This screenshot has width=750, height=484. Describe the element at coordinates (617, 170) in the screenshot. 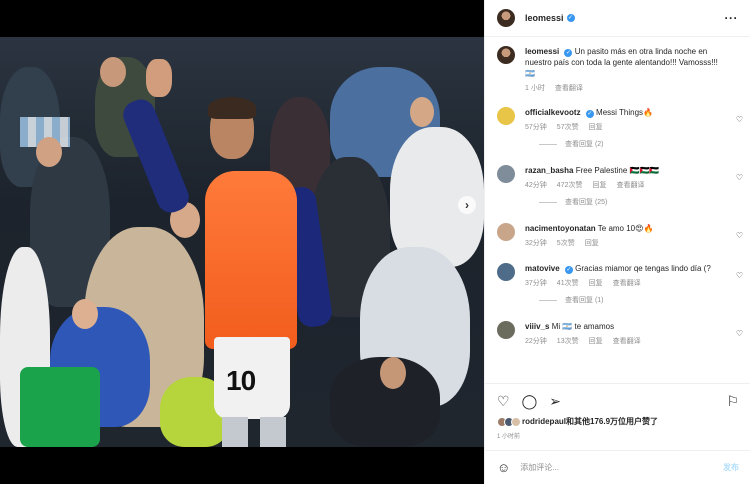

I see `comment-text: Free Palestine 🇵🇸🇵🇸🇵🇸` at that location.